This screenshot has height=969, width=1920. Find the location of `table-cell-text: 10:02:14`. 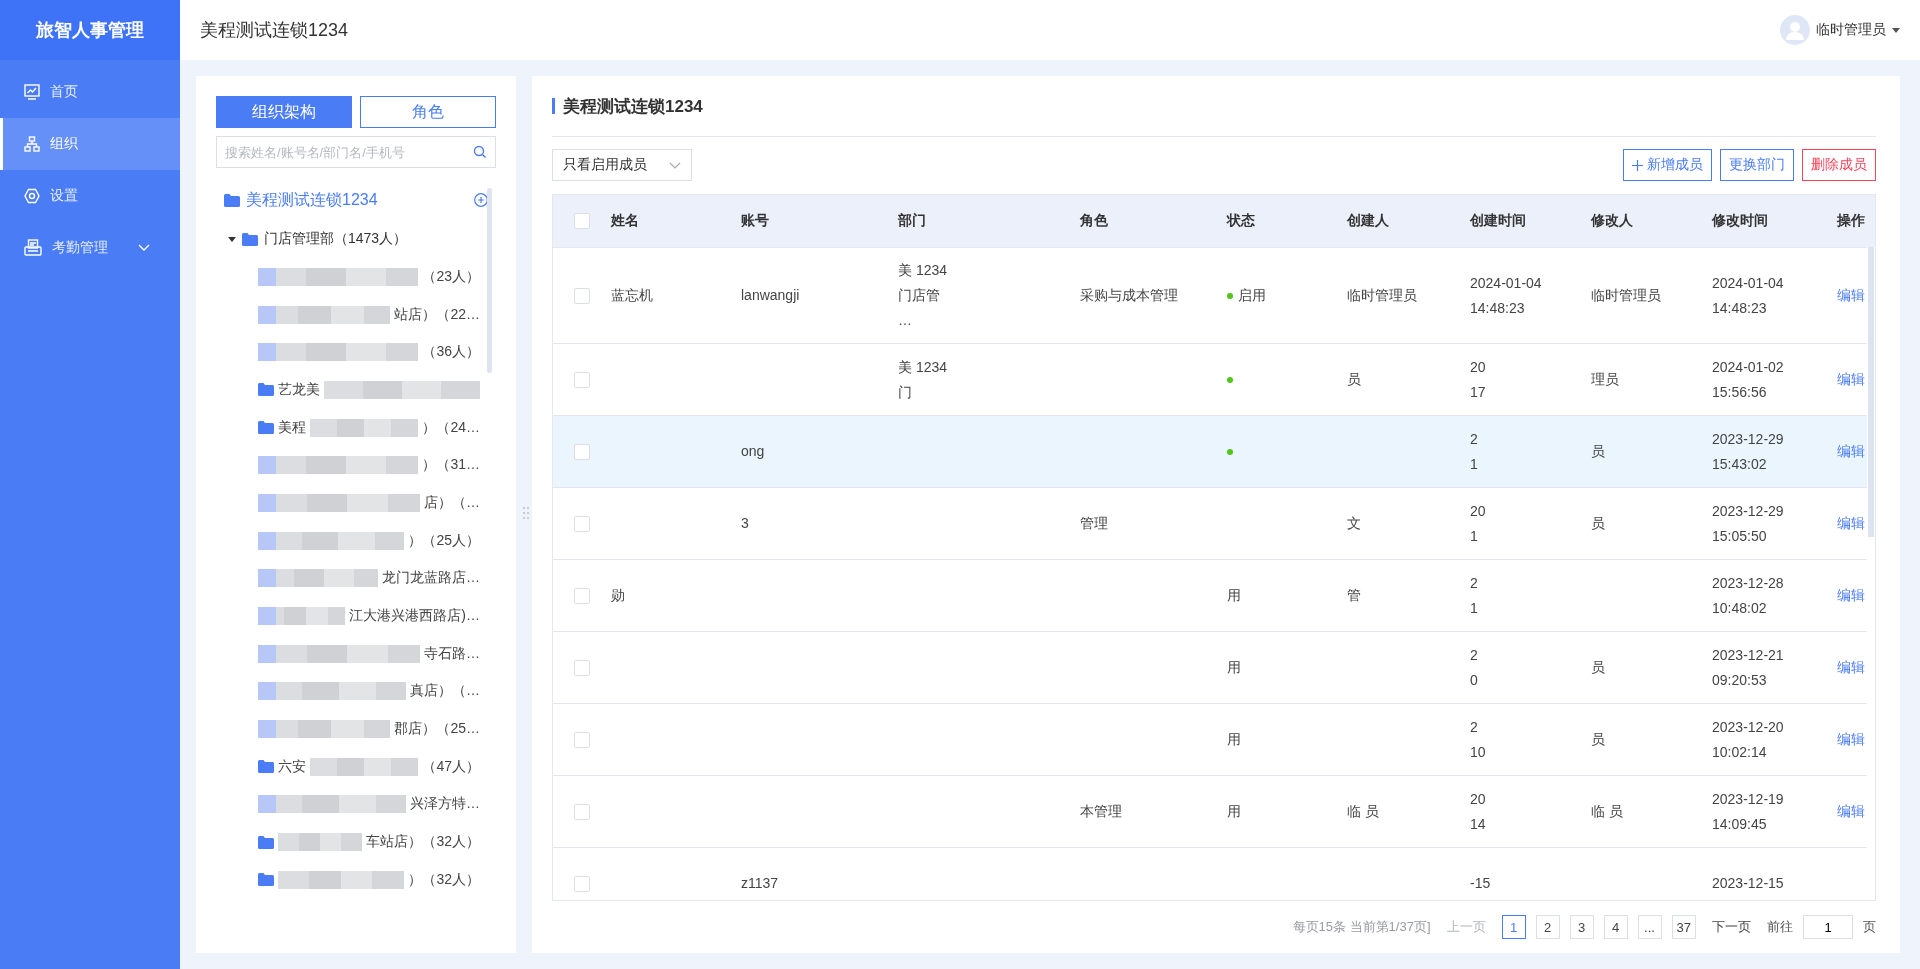

table-cell-text: 10:02:14 is located at coordinates (1740, 752).